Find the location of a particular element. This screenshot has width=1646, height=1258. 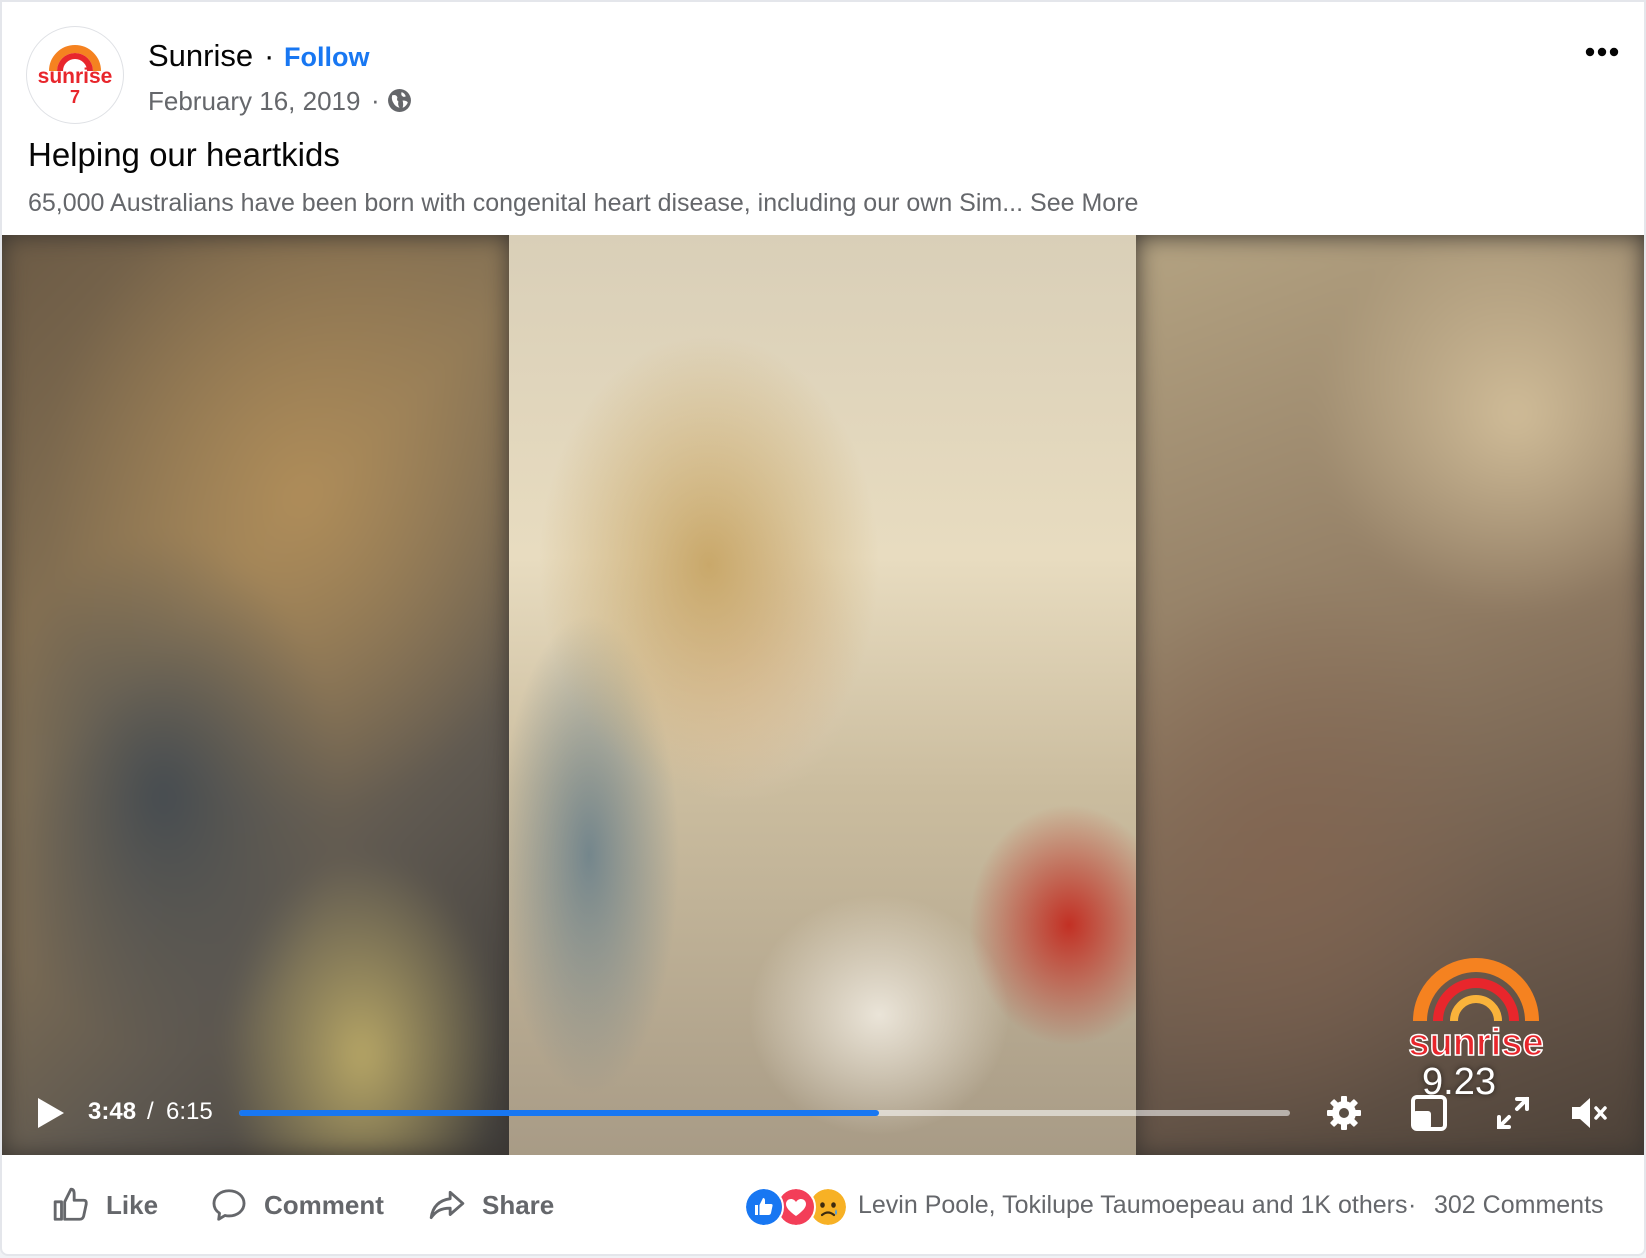

fullscreen-icon is located at coordinates (1513, 1113).